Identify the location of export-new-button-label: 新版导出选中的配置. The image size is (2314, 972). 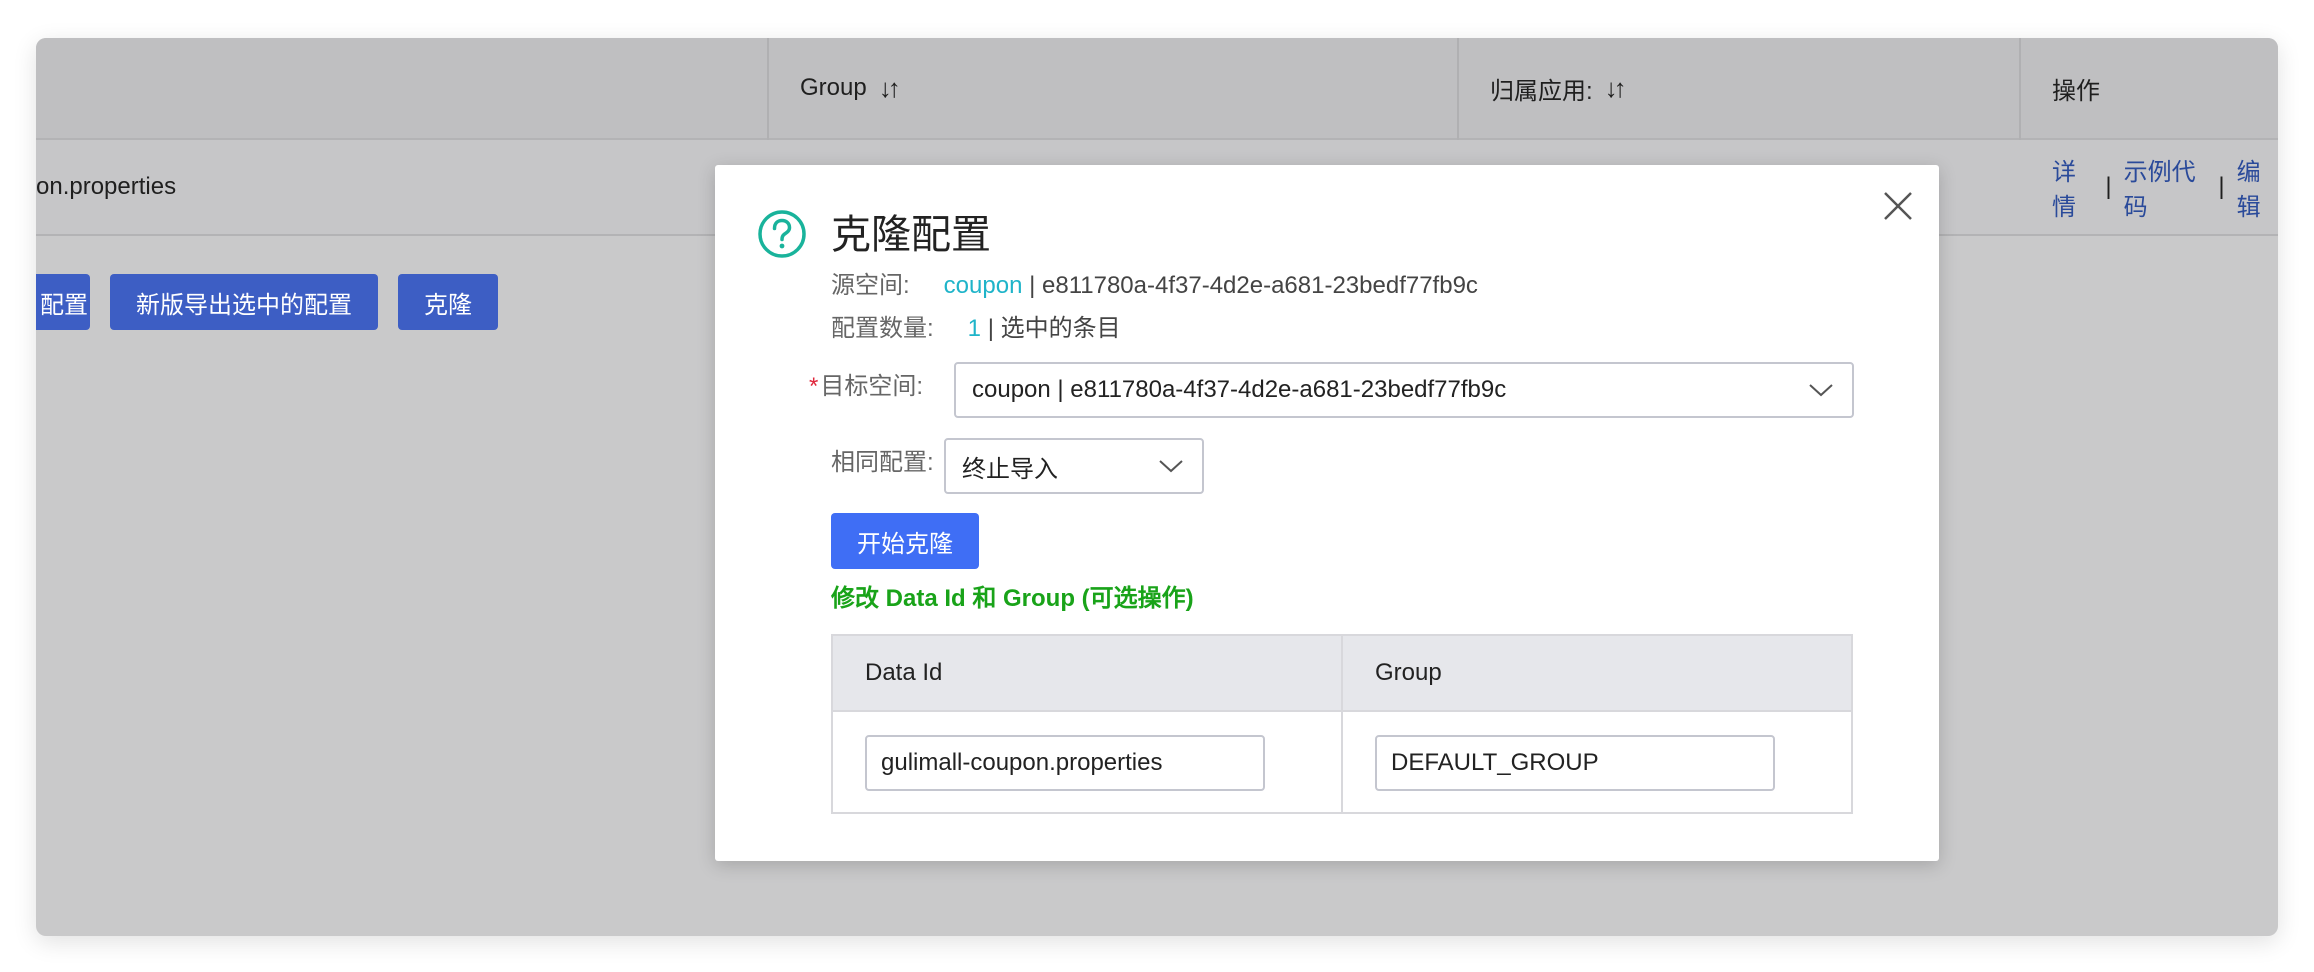
(244, 305).